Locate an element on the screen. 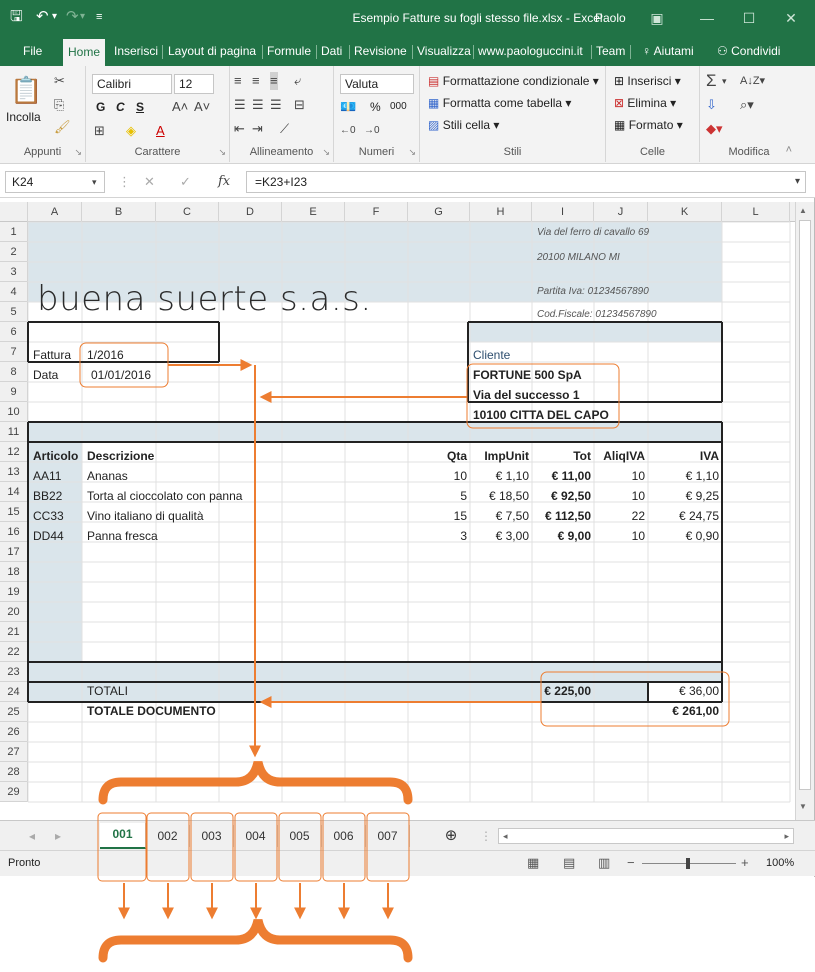 Image resolution: width=815 pixels, height=972 pixels. highlight-totals is located at coordinates (635, 699).